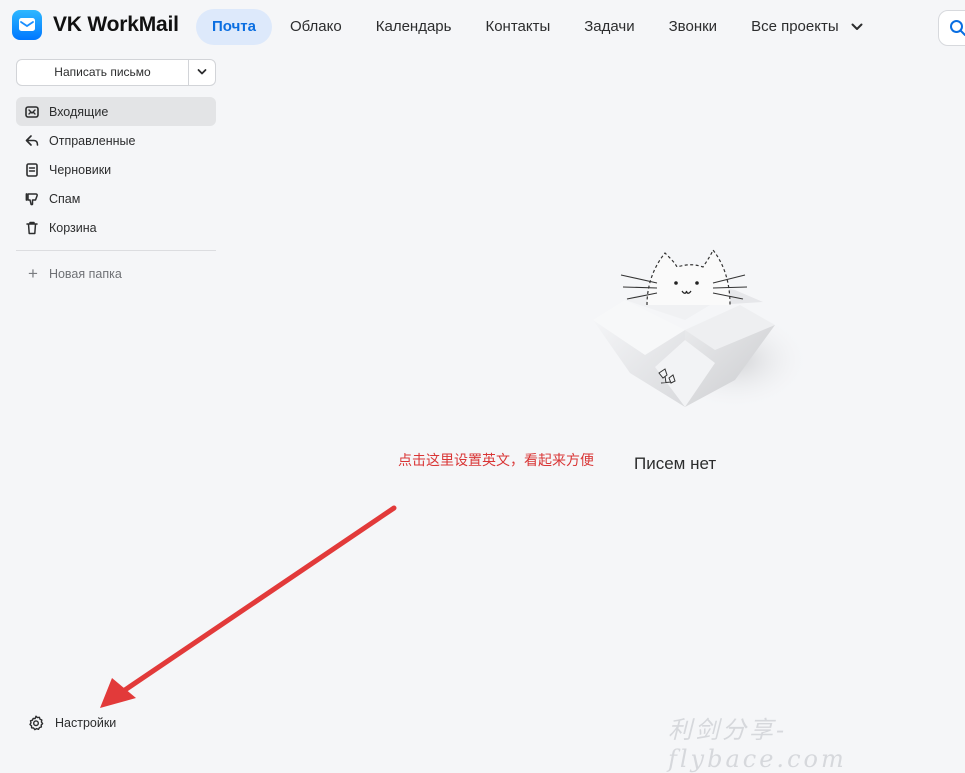  Describe the element at coordinates (517, 27) in the screenshot. I see `nav-item-contacts: Контакты` at that location.